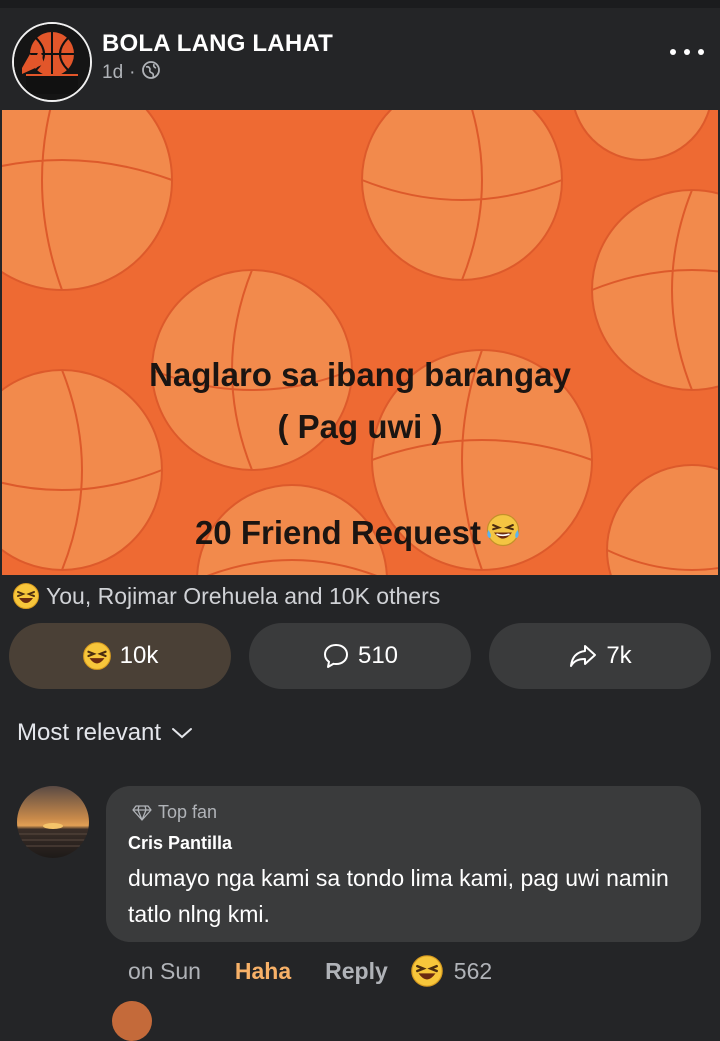  Describe the element at coordinates (243, 595) in the screenshot. I see `reactions-summary-text: You, Rojimar Orehuela and 10K others` at that location.